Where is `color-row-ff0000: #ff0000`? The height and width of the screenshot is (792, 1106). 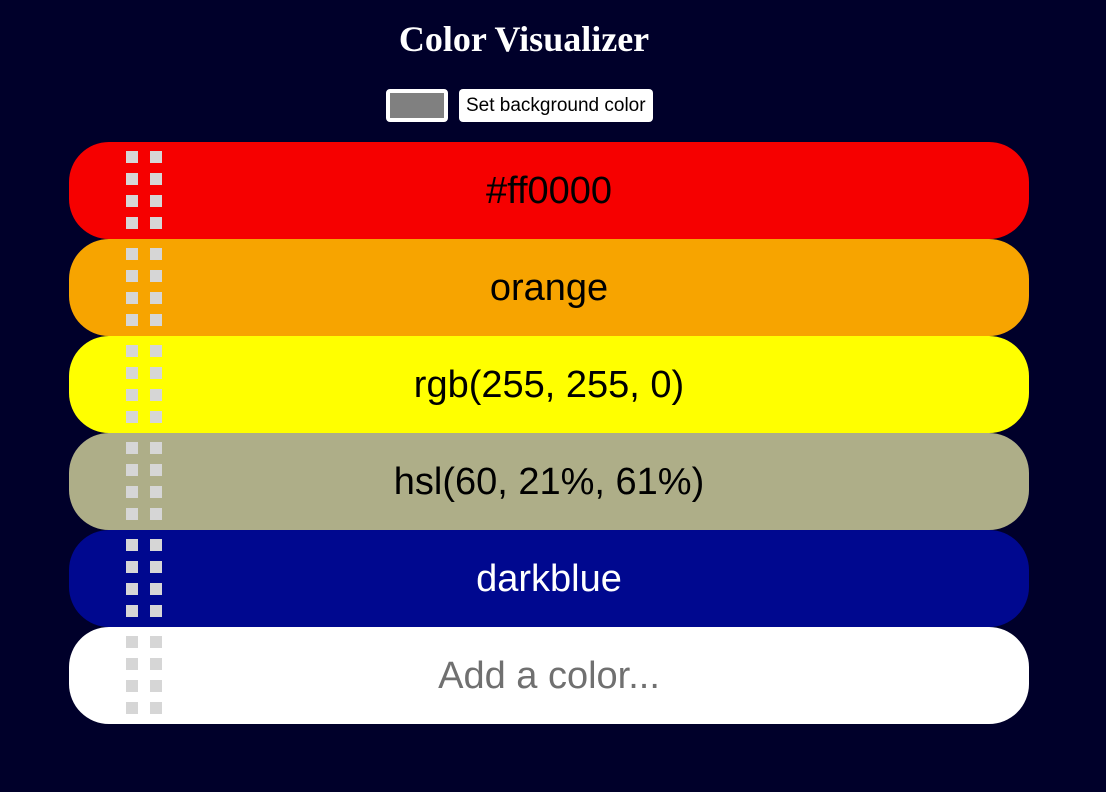
color-row-ff0000: #ff0000 is located at coordinates (549, 190).